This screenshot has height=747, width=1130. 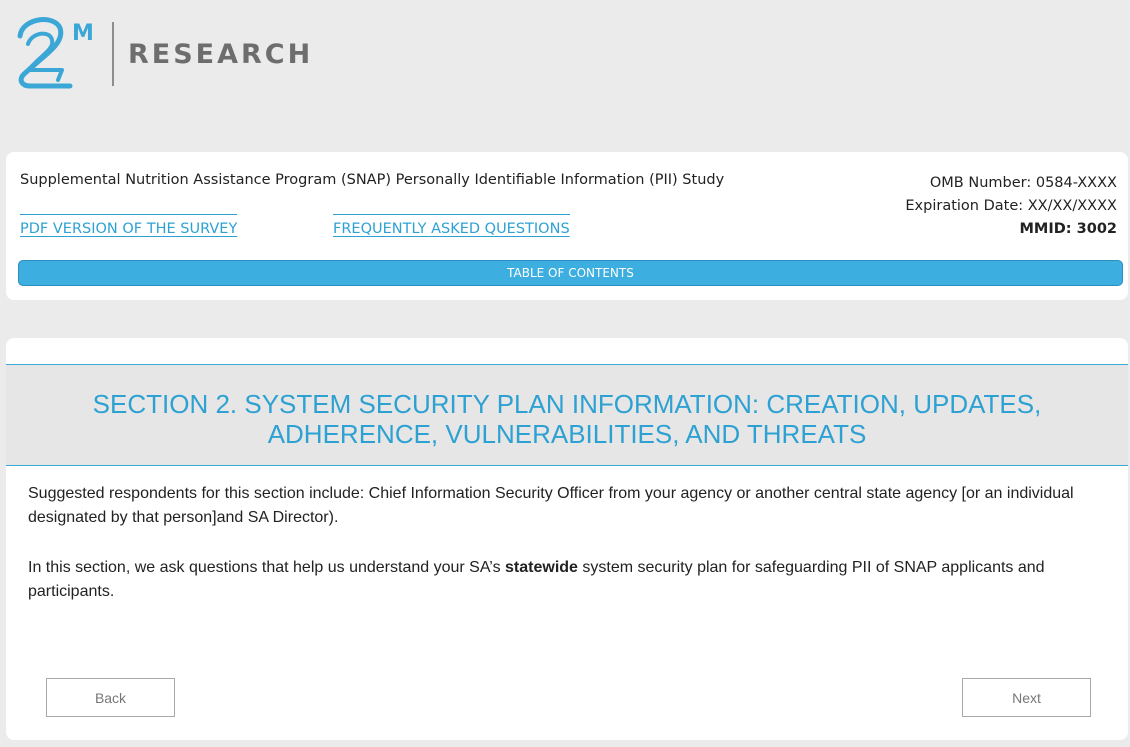 I want to click on company-logo: M RESEARCH, so click(x=163, y=54).